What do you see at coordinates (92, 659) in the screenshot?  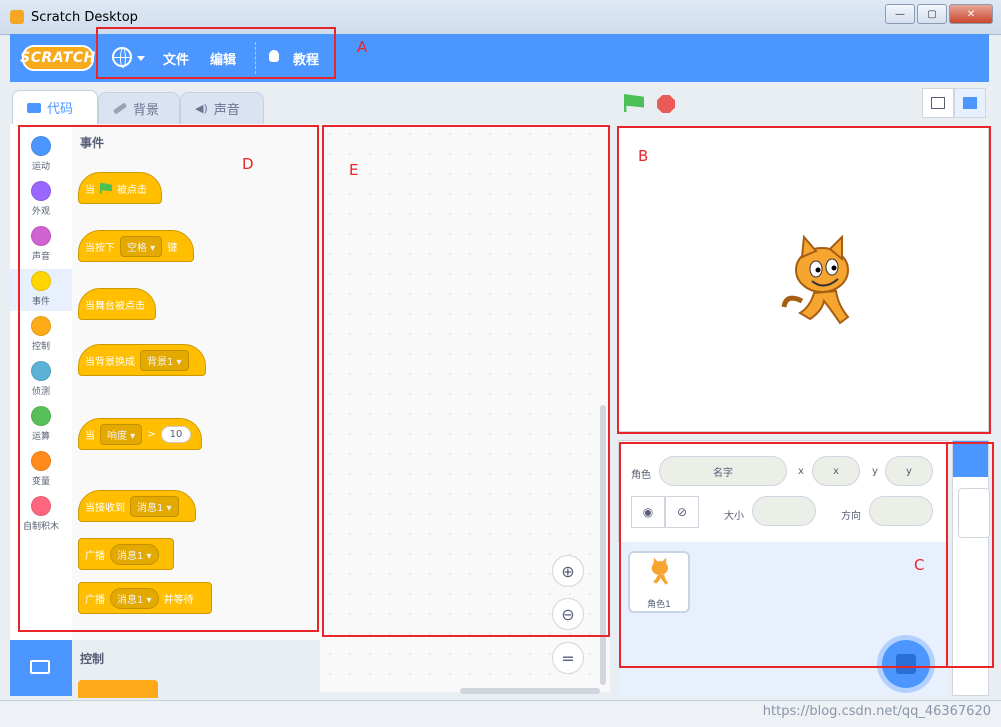 I see `control-heading: 控制` at bounding box center [92, 659].